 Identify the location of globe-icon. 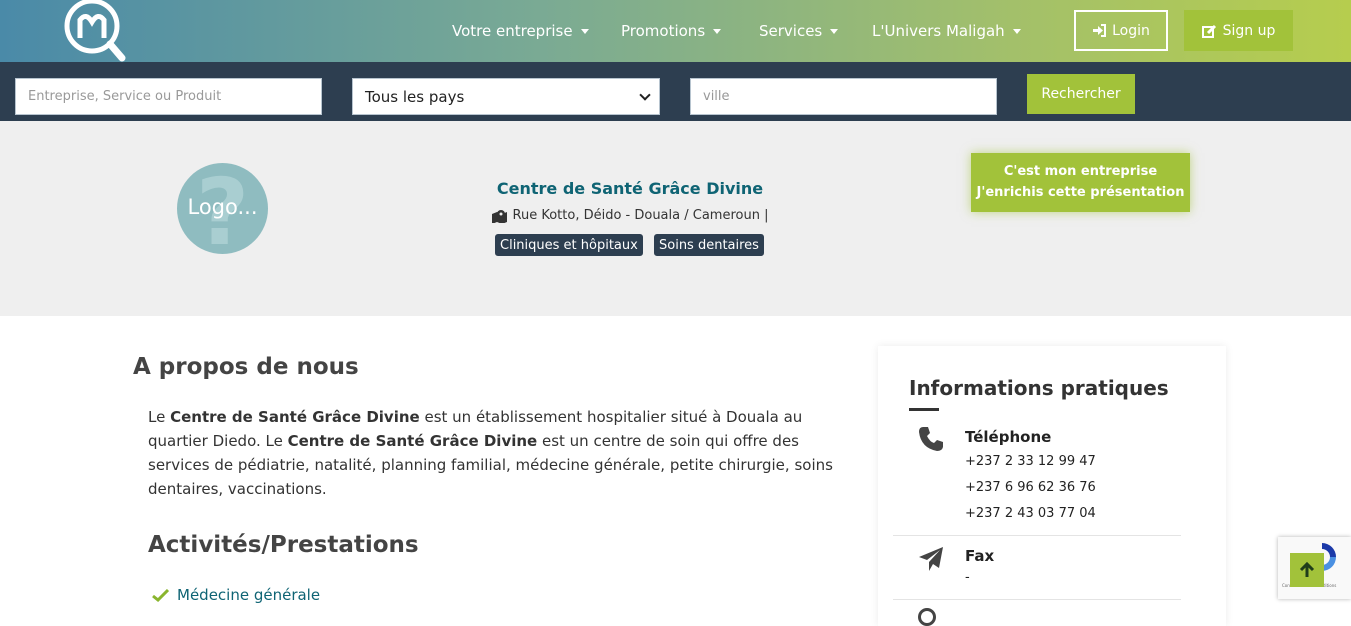
(927, 617).